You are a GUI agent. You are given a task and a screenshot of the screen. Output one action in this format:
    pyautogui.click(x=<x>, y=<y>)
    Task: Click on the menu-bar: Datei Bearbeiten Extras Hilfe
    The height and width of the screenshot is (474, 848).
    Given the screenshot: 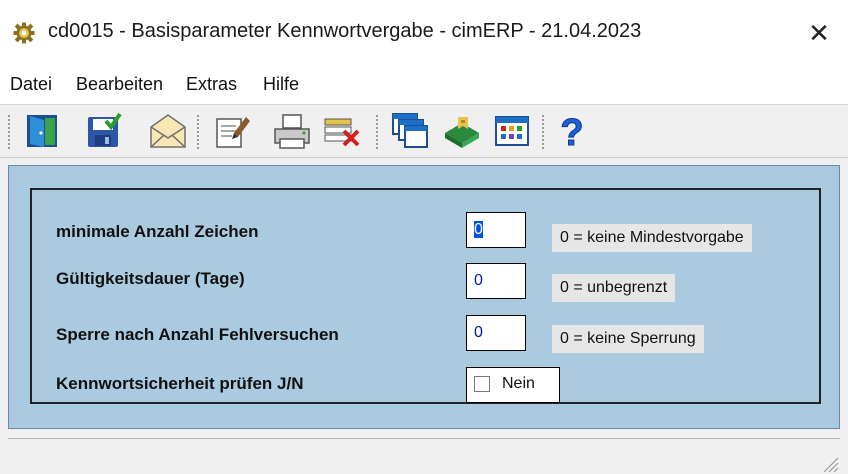 What is the action you would take?
    pyautogui.click(x=424, y=85)
    